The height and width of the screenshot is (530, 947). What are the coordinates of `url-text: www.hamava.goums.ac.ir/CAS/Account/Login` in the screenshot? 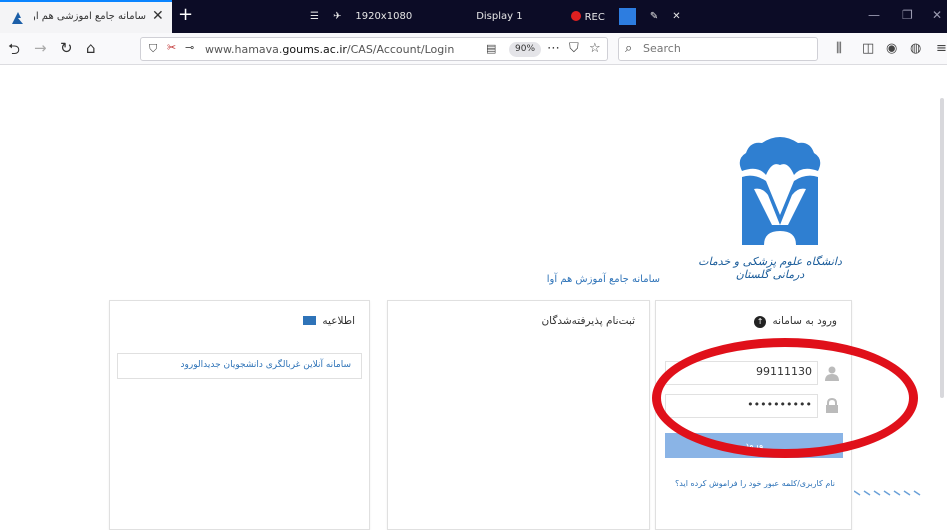 It's located at (330, 49).